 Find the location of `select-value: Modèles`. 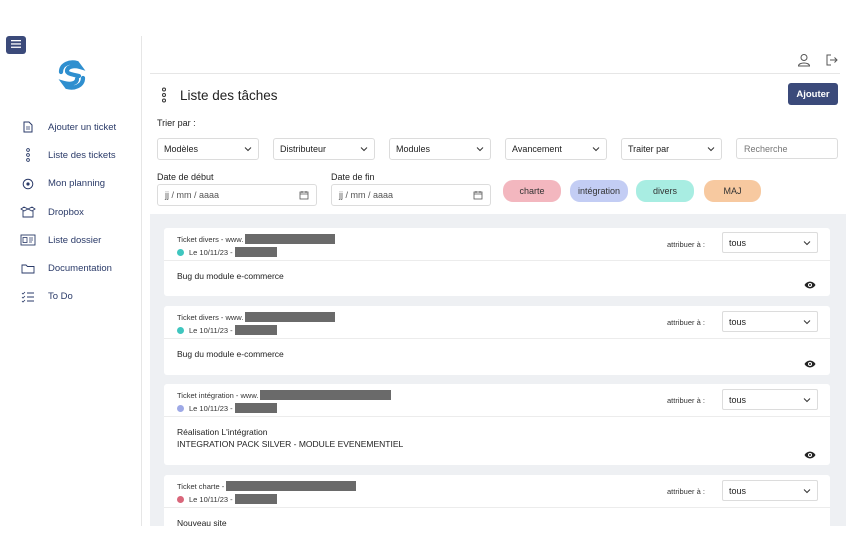

select-value: Modèles is located at coordinates (181, 149).